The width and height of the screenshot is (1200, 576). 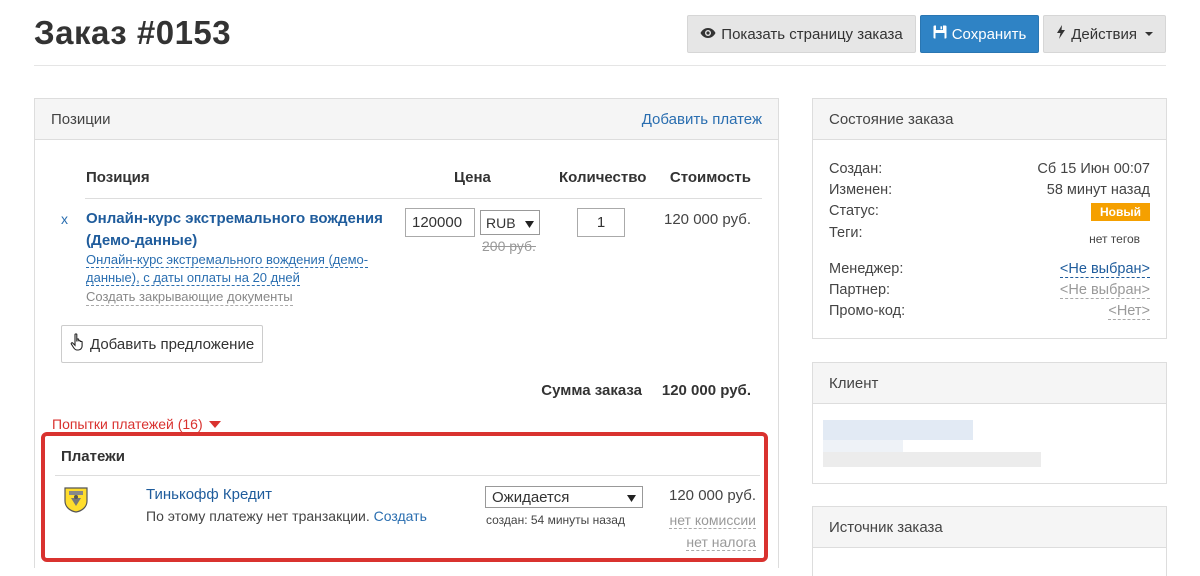 What do you see at coordinates (866, 269) in the screenshot?
I see `manager-label: Менеджер:` at bounding box center [866, 269].